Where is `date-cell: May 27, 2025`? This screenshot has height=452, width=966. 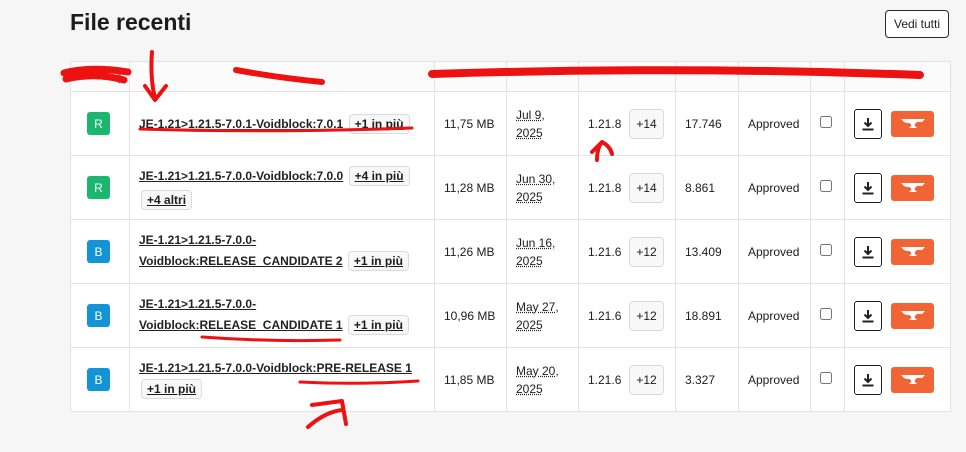
date-cell: May 27, 2025 is located at coordinates (542, 315).